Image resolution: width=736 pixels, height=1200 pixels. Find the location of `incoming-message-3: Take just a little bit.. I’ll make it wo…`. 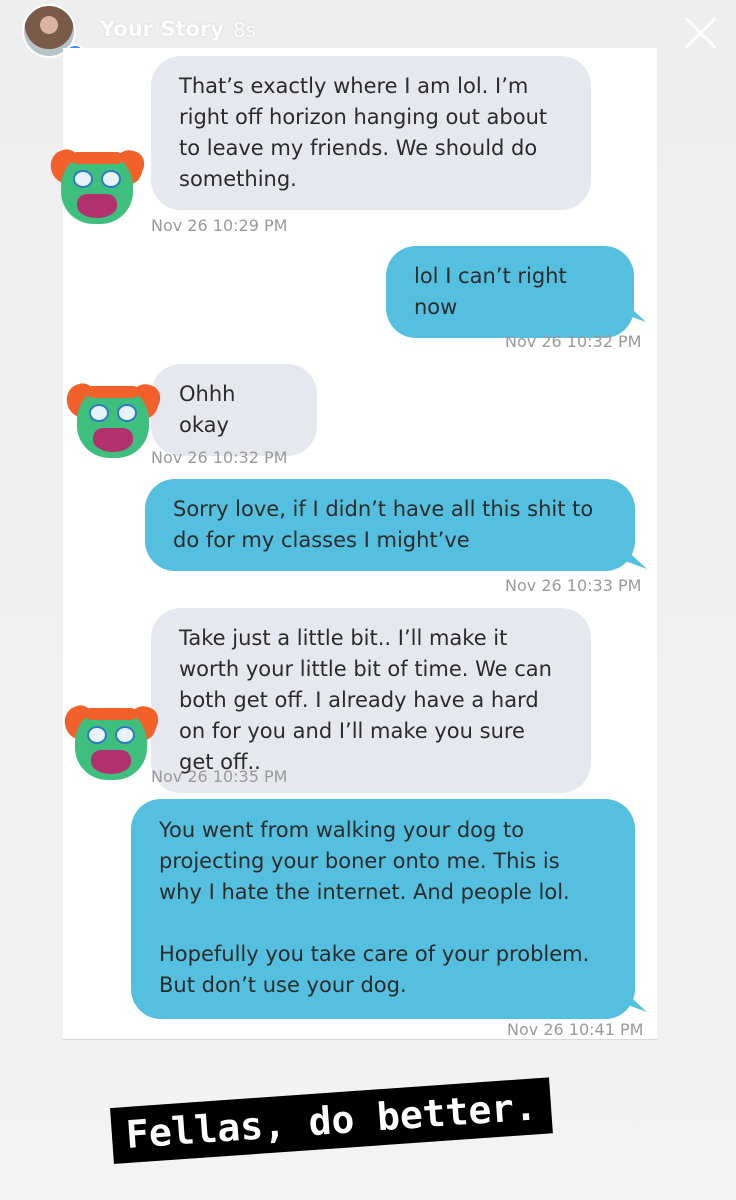

incoming-message-3: Take just a little bit.. I’ll make it wo… is located at coordinates (371, 700).